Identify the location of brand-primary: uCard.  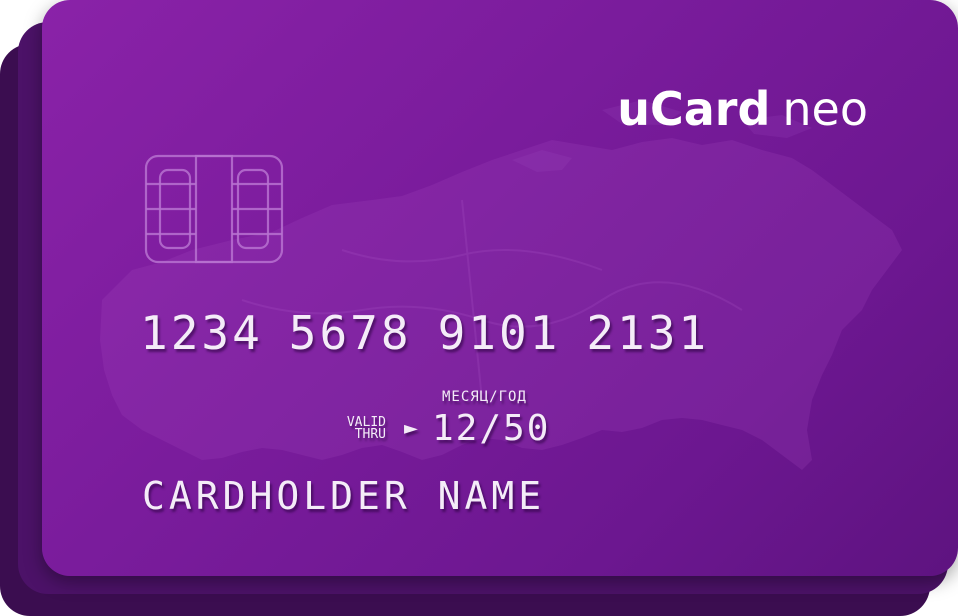
(694, 109).